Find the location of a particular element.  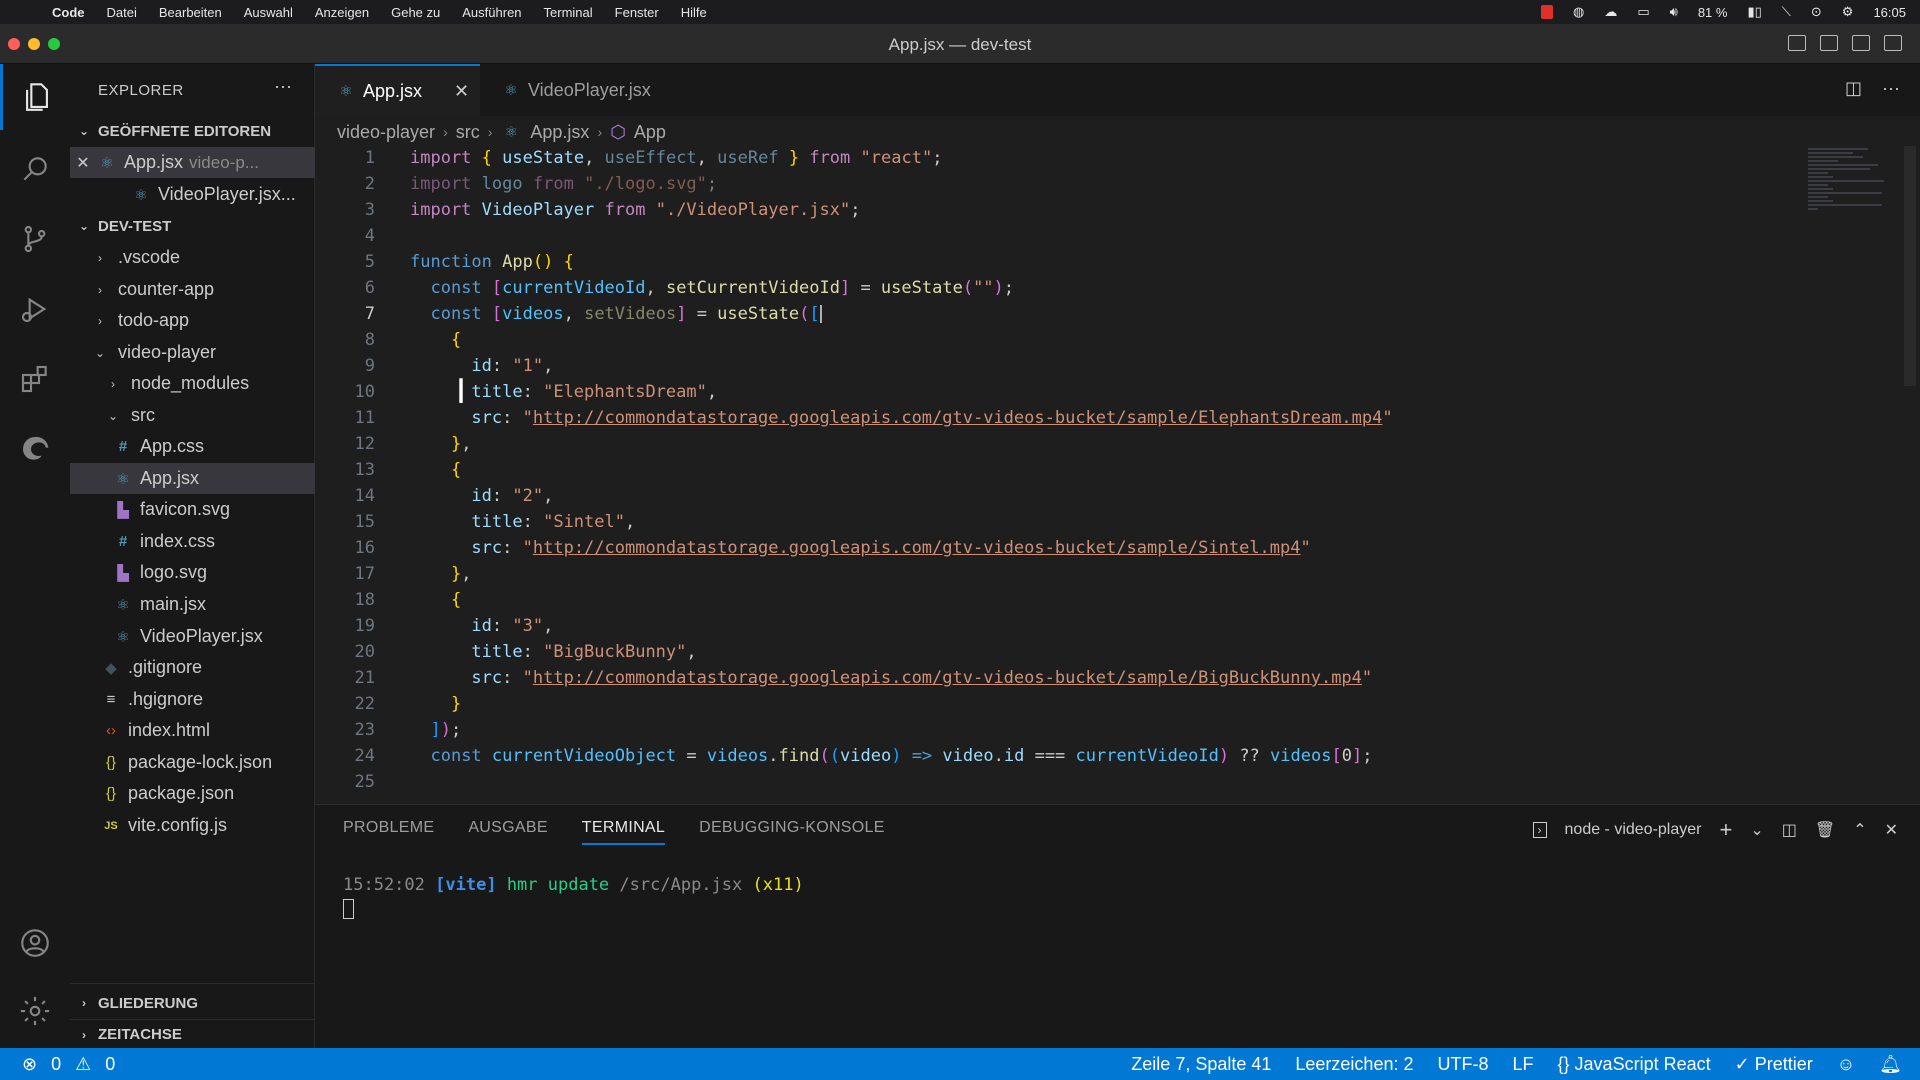

tree-file: ≡ .hgignore is located at coordinates (192, 699).